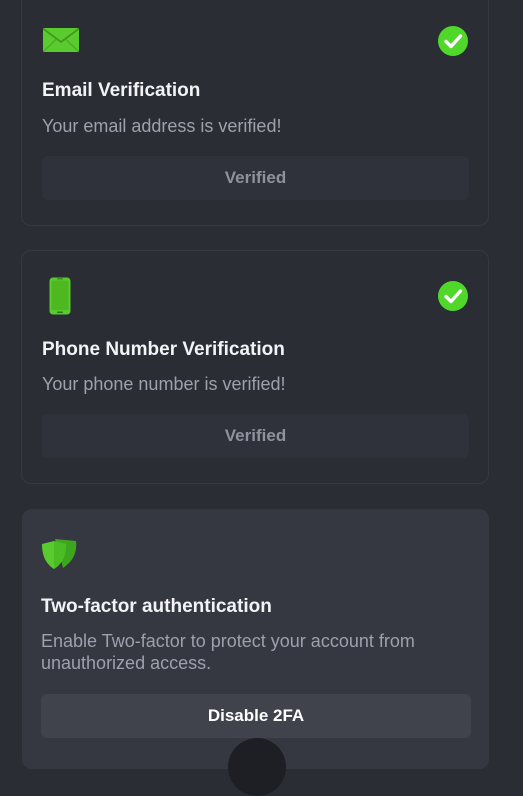 Image resolution: width=523 pixels, height=796 pixels. What do you see at coordinates (255, 178) in the screenshot?
I see `email-verified-button: Verified` at bounding box center [255, 178].